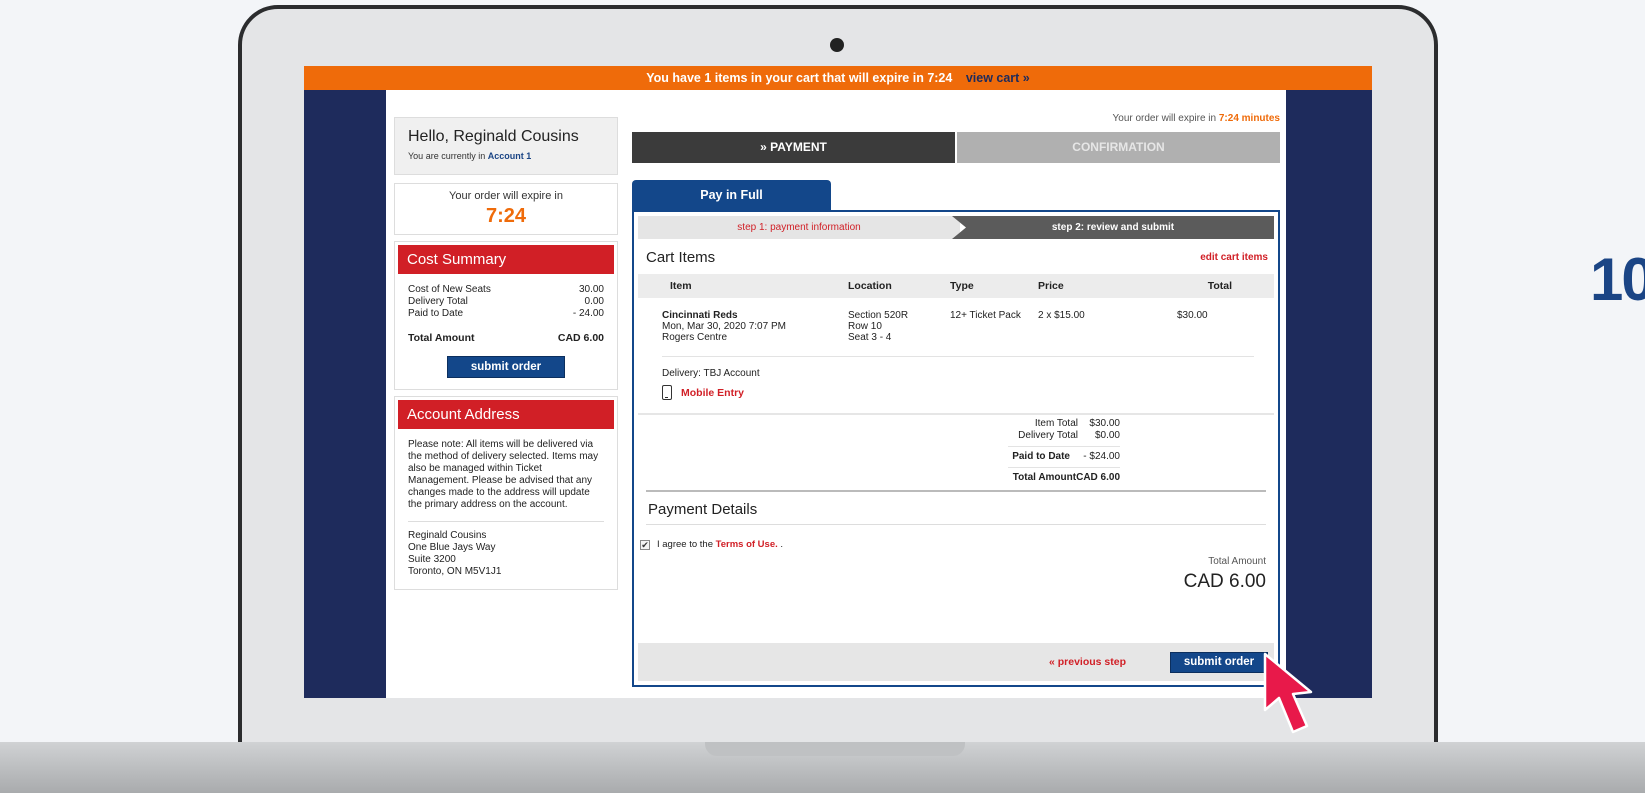 This screenshot has width=1645, height=793. Describe the element at coordinates (870, 286) in the screenshot. I see `header-location: Location` at that location.